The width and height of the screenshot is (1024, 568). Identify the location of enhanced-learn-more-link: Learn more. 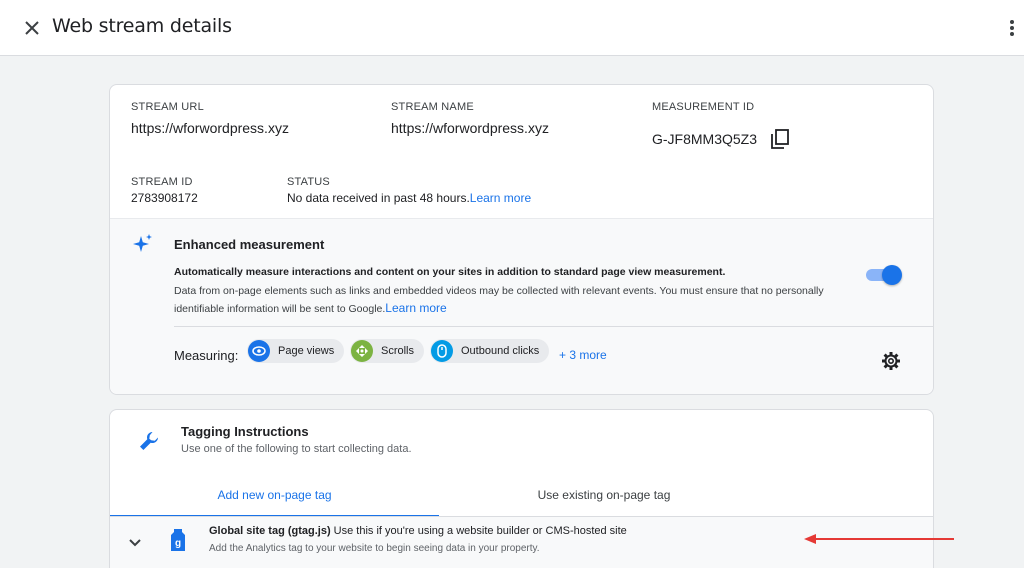
(415, 308).